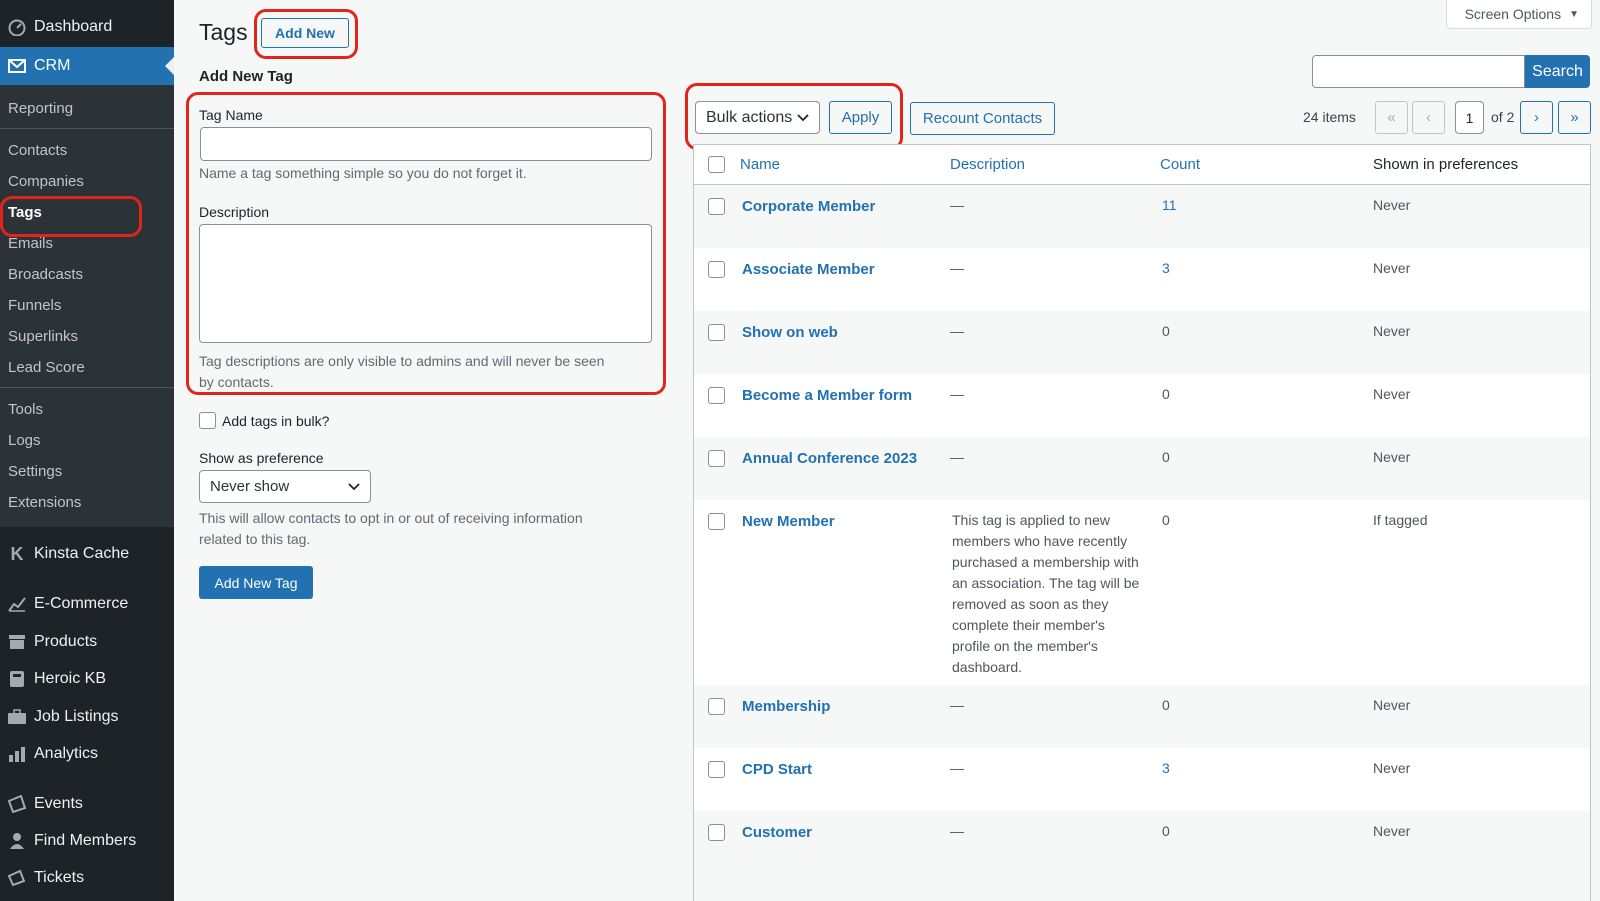  I want to click on submenu-emails: Emails, so click(30, 244).